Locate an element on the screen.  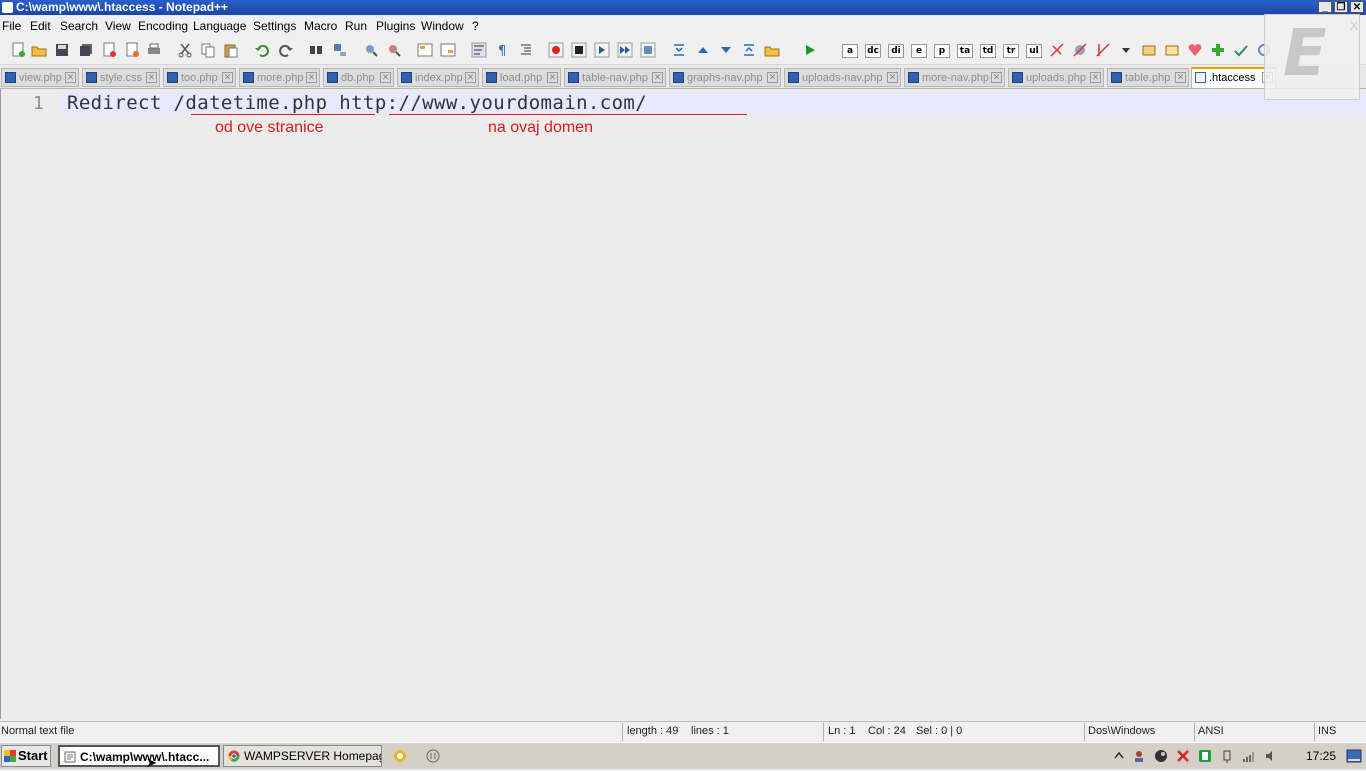
tag-ul-button: ul is located at coordinates (1034, 51).